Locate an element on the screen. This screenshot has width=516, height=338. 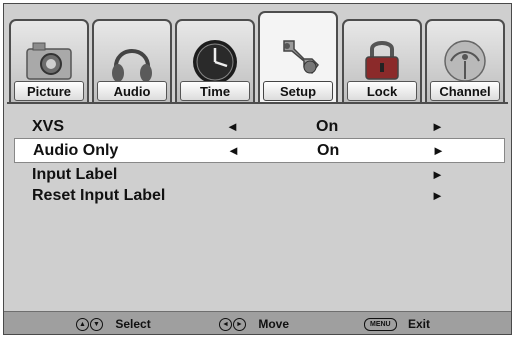
tab-time: Time is located at coordinates (215, 61).